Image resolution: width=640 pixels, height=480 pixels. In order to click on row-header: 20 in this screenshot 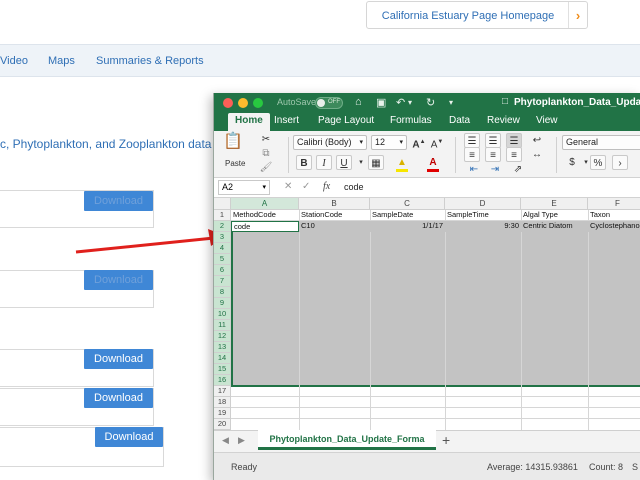, I will do `click(222, 424)`.